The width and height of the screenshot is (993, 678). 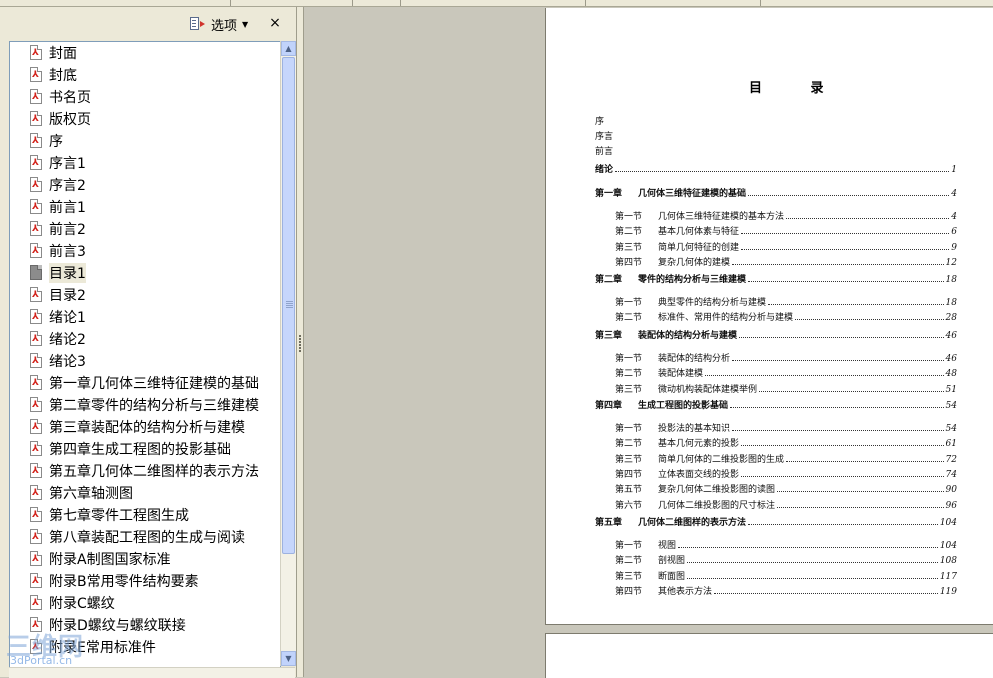 I want to click on bookmark-item: ⅄ 第七章零件工程图生成, so click(x=145, y=515).